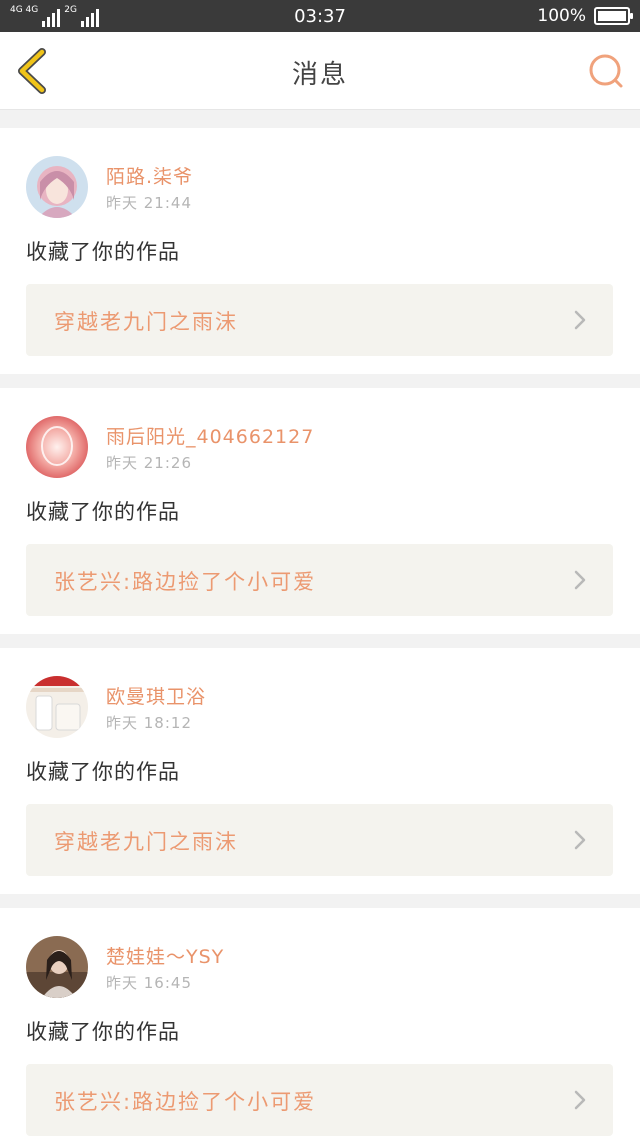  What do you see at coordinates (319, 75) in the screenshot?
I see `page-title: 消息` at bounding box center [319, 75].